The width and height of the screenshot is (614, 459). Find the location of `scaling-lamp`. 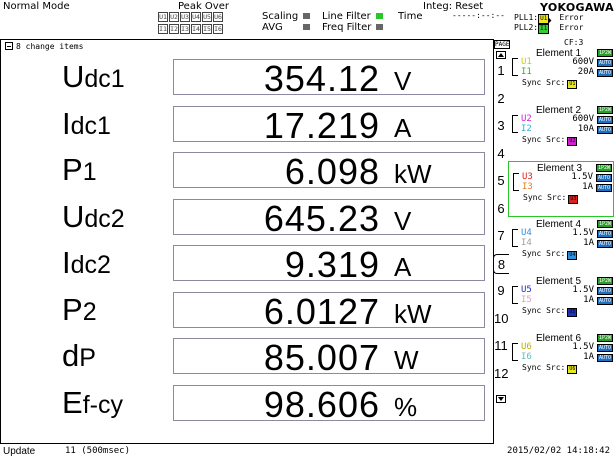

scaling-lamp is located at coordinates (307, 16).